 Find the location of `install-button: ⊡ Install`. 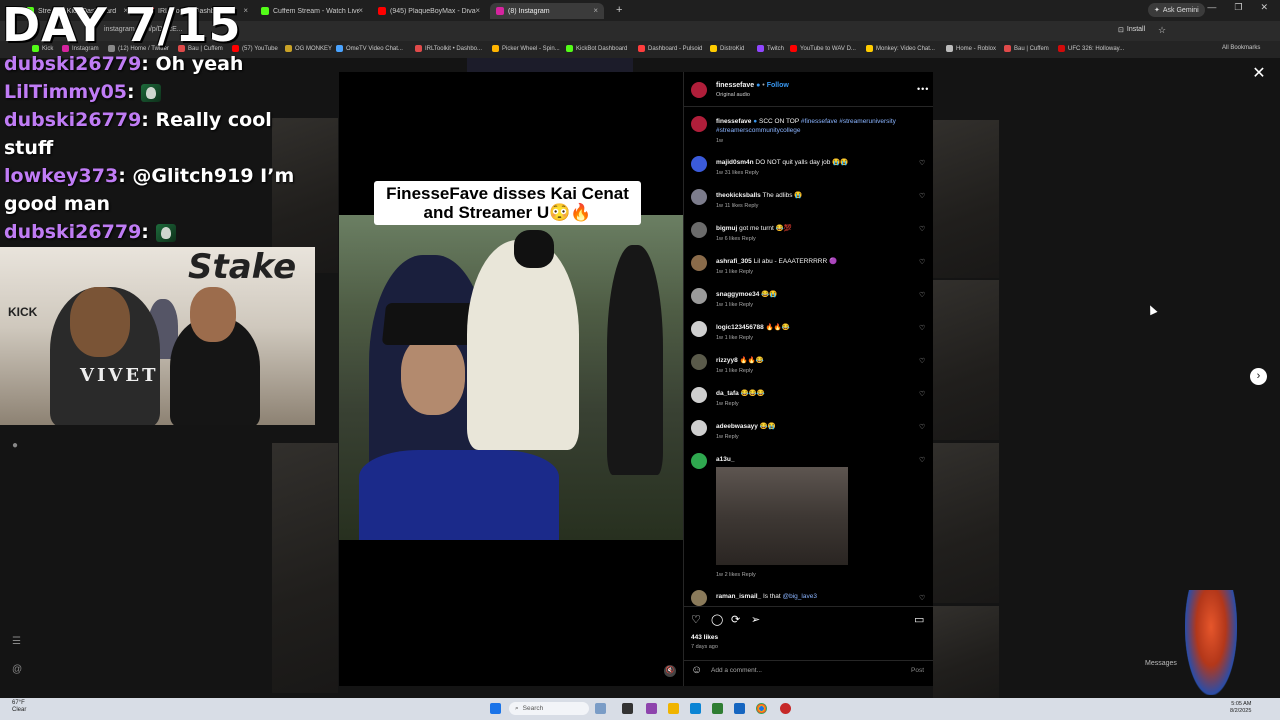

install-button: ⊡ Install is located at coordinates (1131, 30).